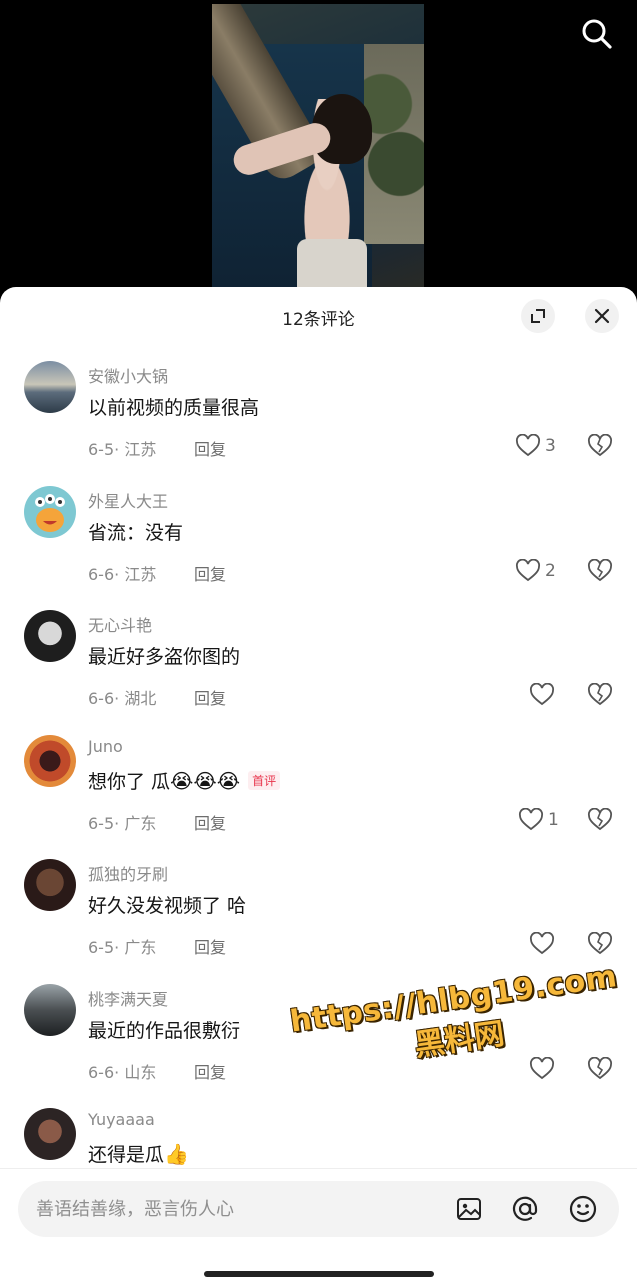 The image size is (637, 1280). What do you see at coordinates (319, 1274) in the screenshot?
I see `home-indicator` at bounding box center [319, 1274].